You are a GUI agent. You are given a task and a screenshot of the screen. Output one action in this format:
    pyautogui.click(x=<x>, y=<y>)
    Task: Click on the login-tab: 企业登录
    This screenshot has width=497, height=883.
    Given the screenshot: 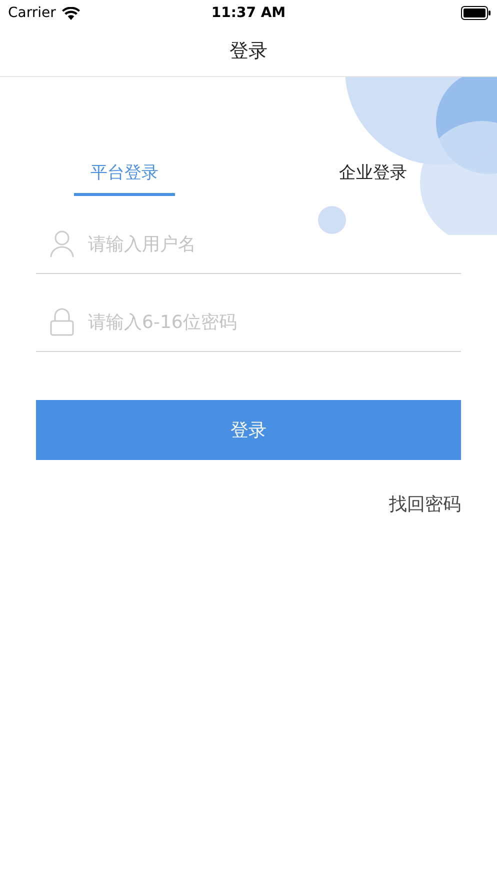 What is the action you would take?
    pyautogui.click(x=373, y=176)
    